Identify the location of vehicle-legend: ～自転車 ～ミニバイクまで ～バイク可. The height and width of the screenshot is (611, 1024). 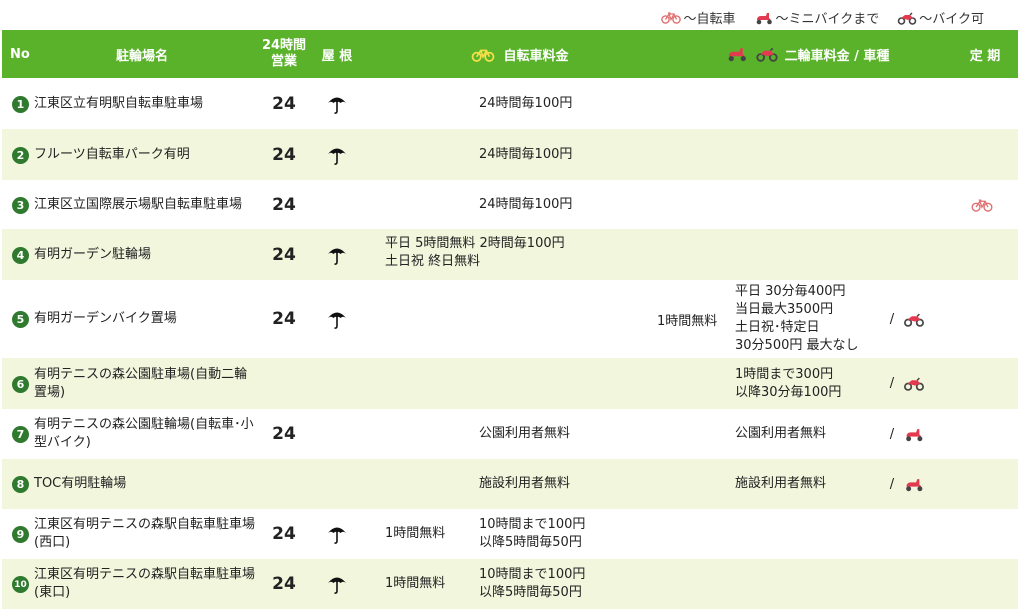
(822, 17).